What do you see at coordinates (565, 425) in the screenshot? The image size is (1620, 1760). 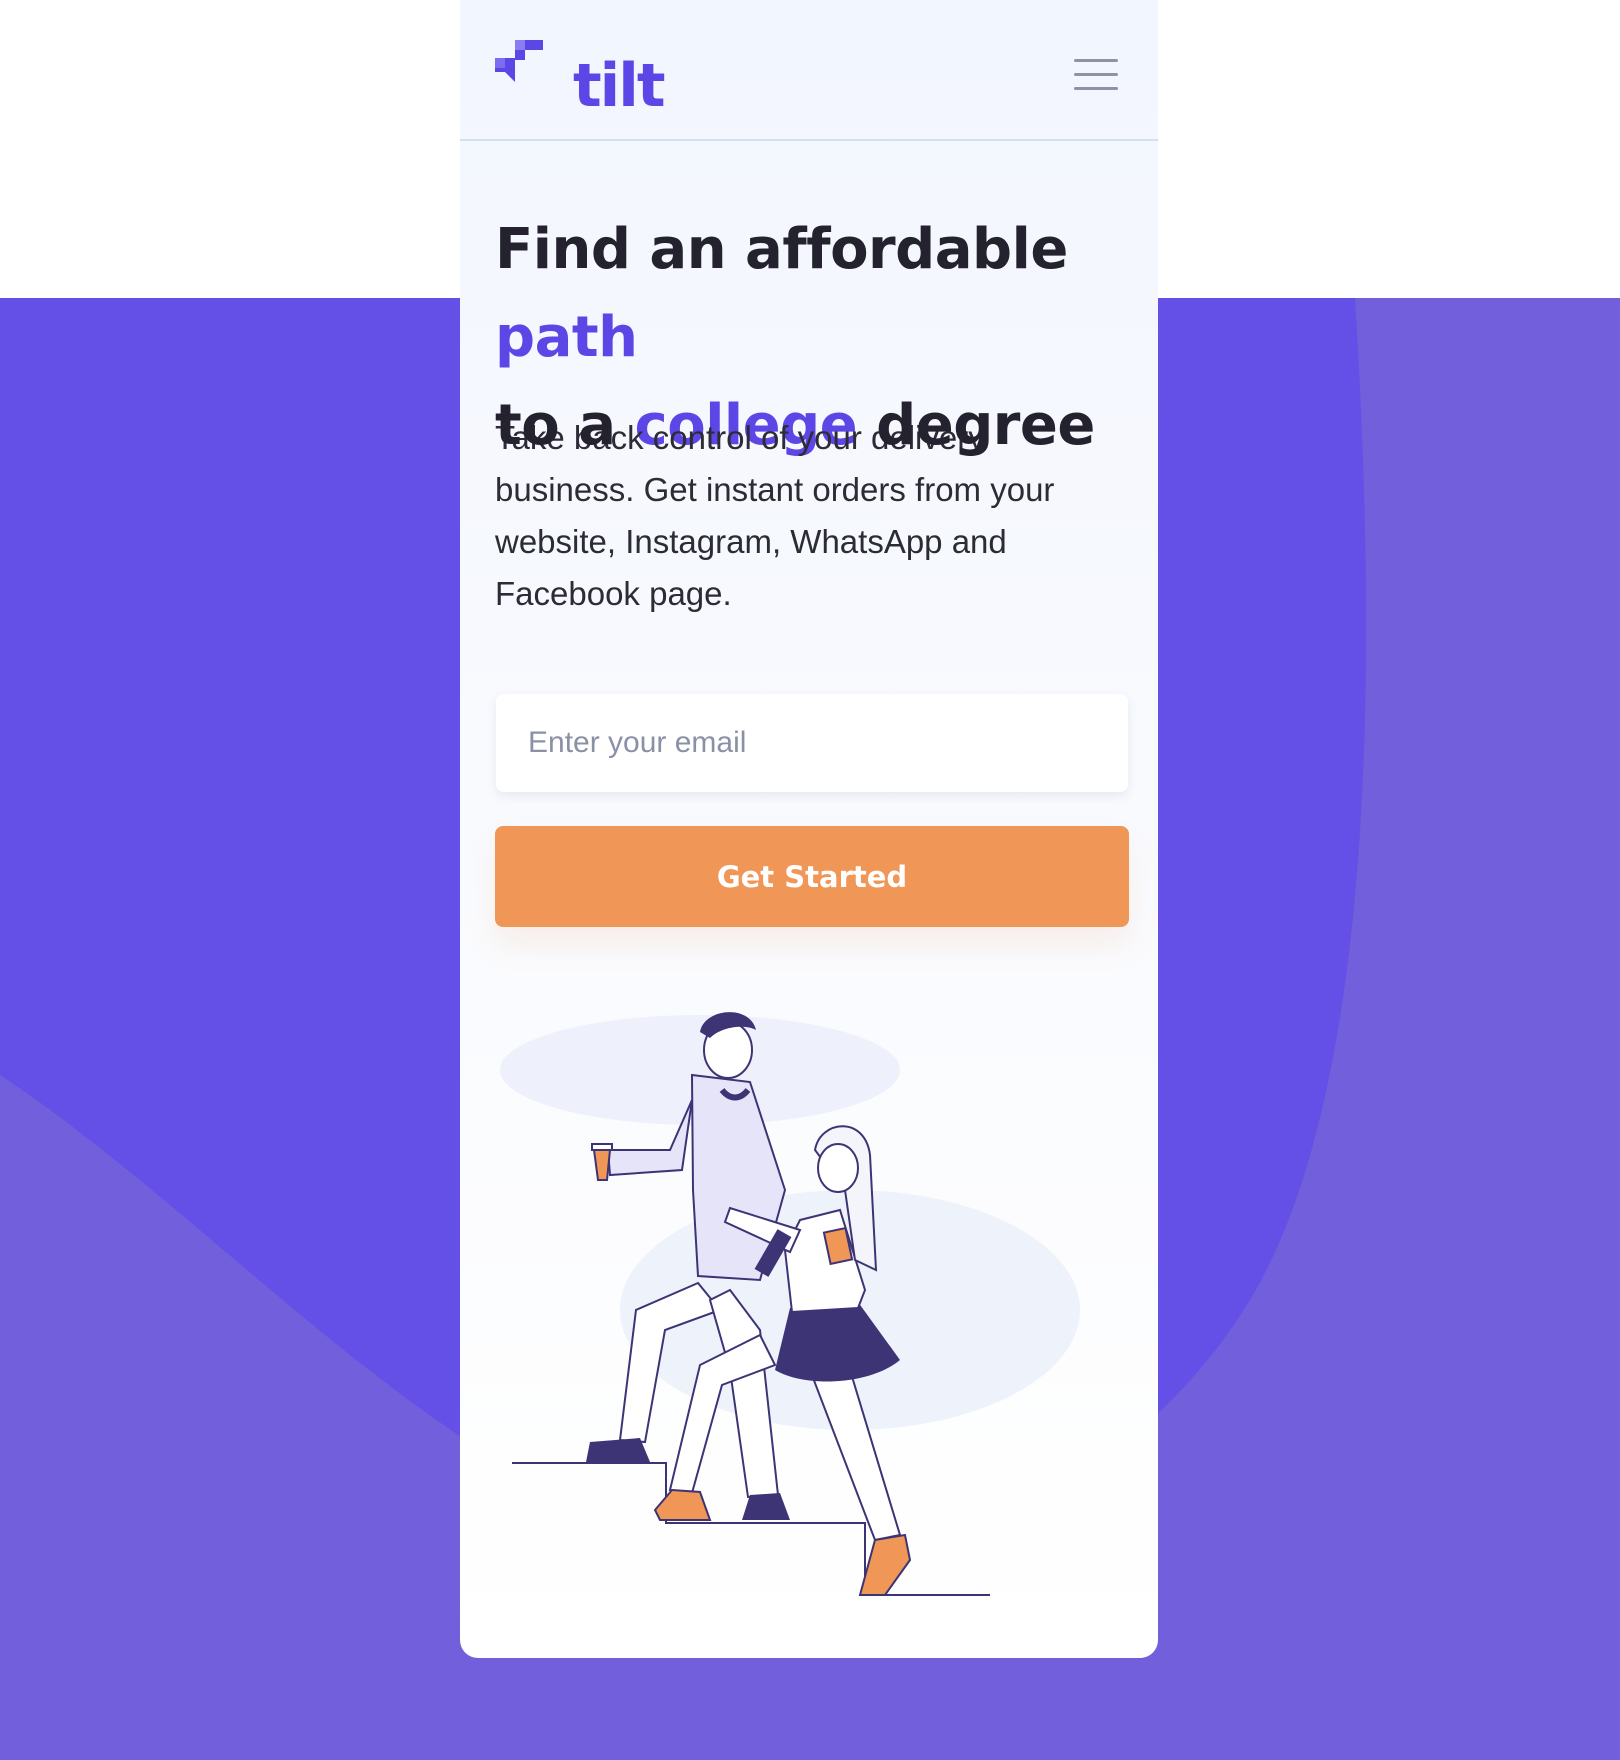 I see `headline-text-2: to a` at bounding box center [565, 425].